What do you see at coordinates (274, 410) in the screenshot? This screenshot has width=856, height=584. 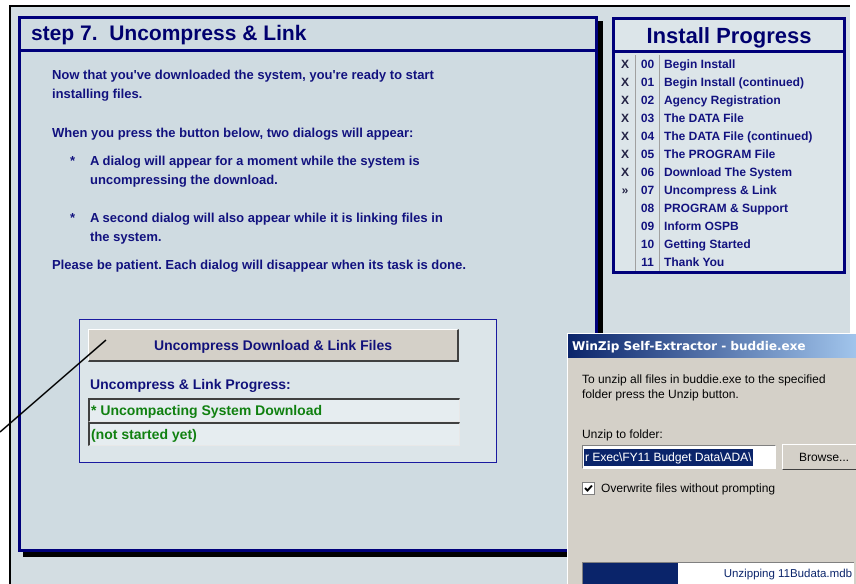 I see `progress-status-field: * Uncompacting System Download` at bounding box center [274, 410].